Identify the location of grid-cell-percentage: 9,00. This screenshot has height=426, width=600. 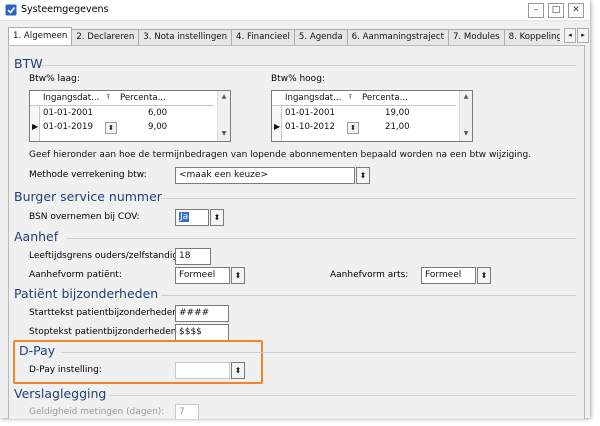
(157, 127).